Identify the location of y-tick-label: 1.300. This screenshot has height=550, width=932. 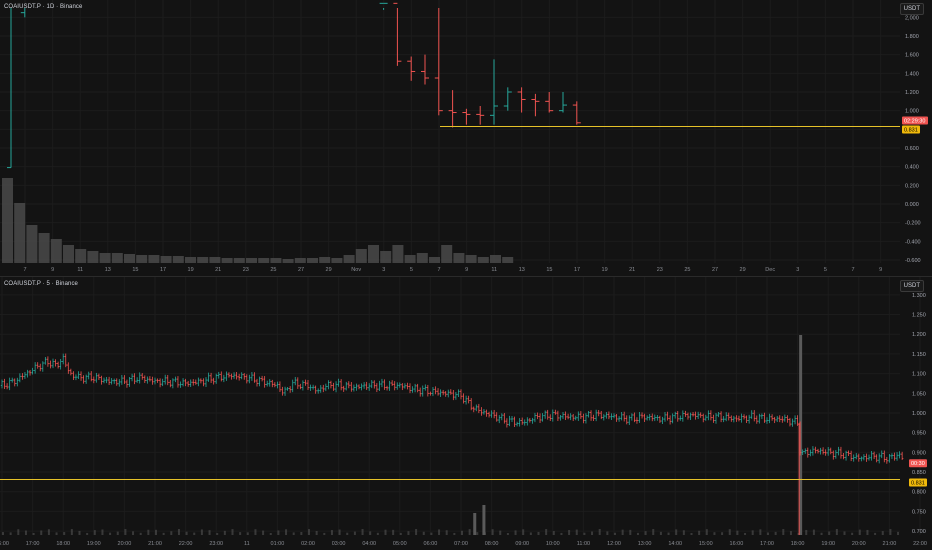
(919, 296).